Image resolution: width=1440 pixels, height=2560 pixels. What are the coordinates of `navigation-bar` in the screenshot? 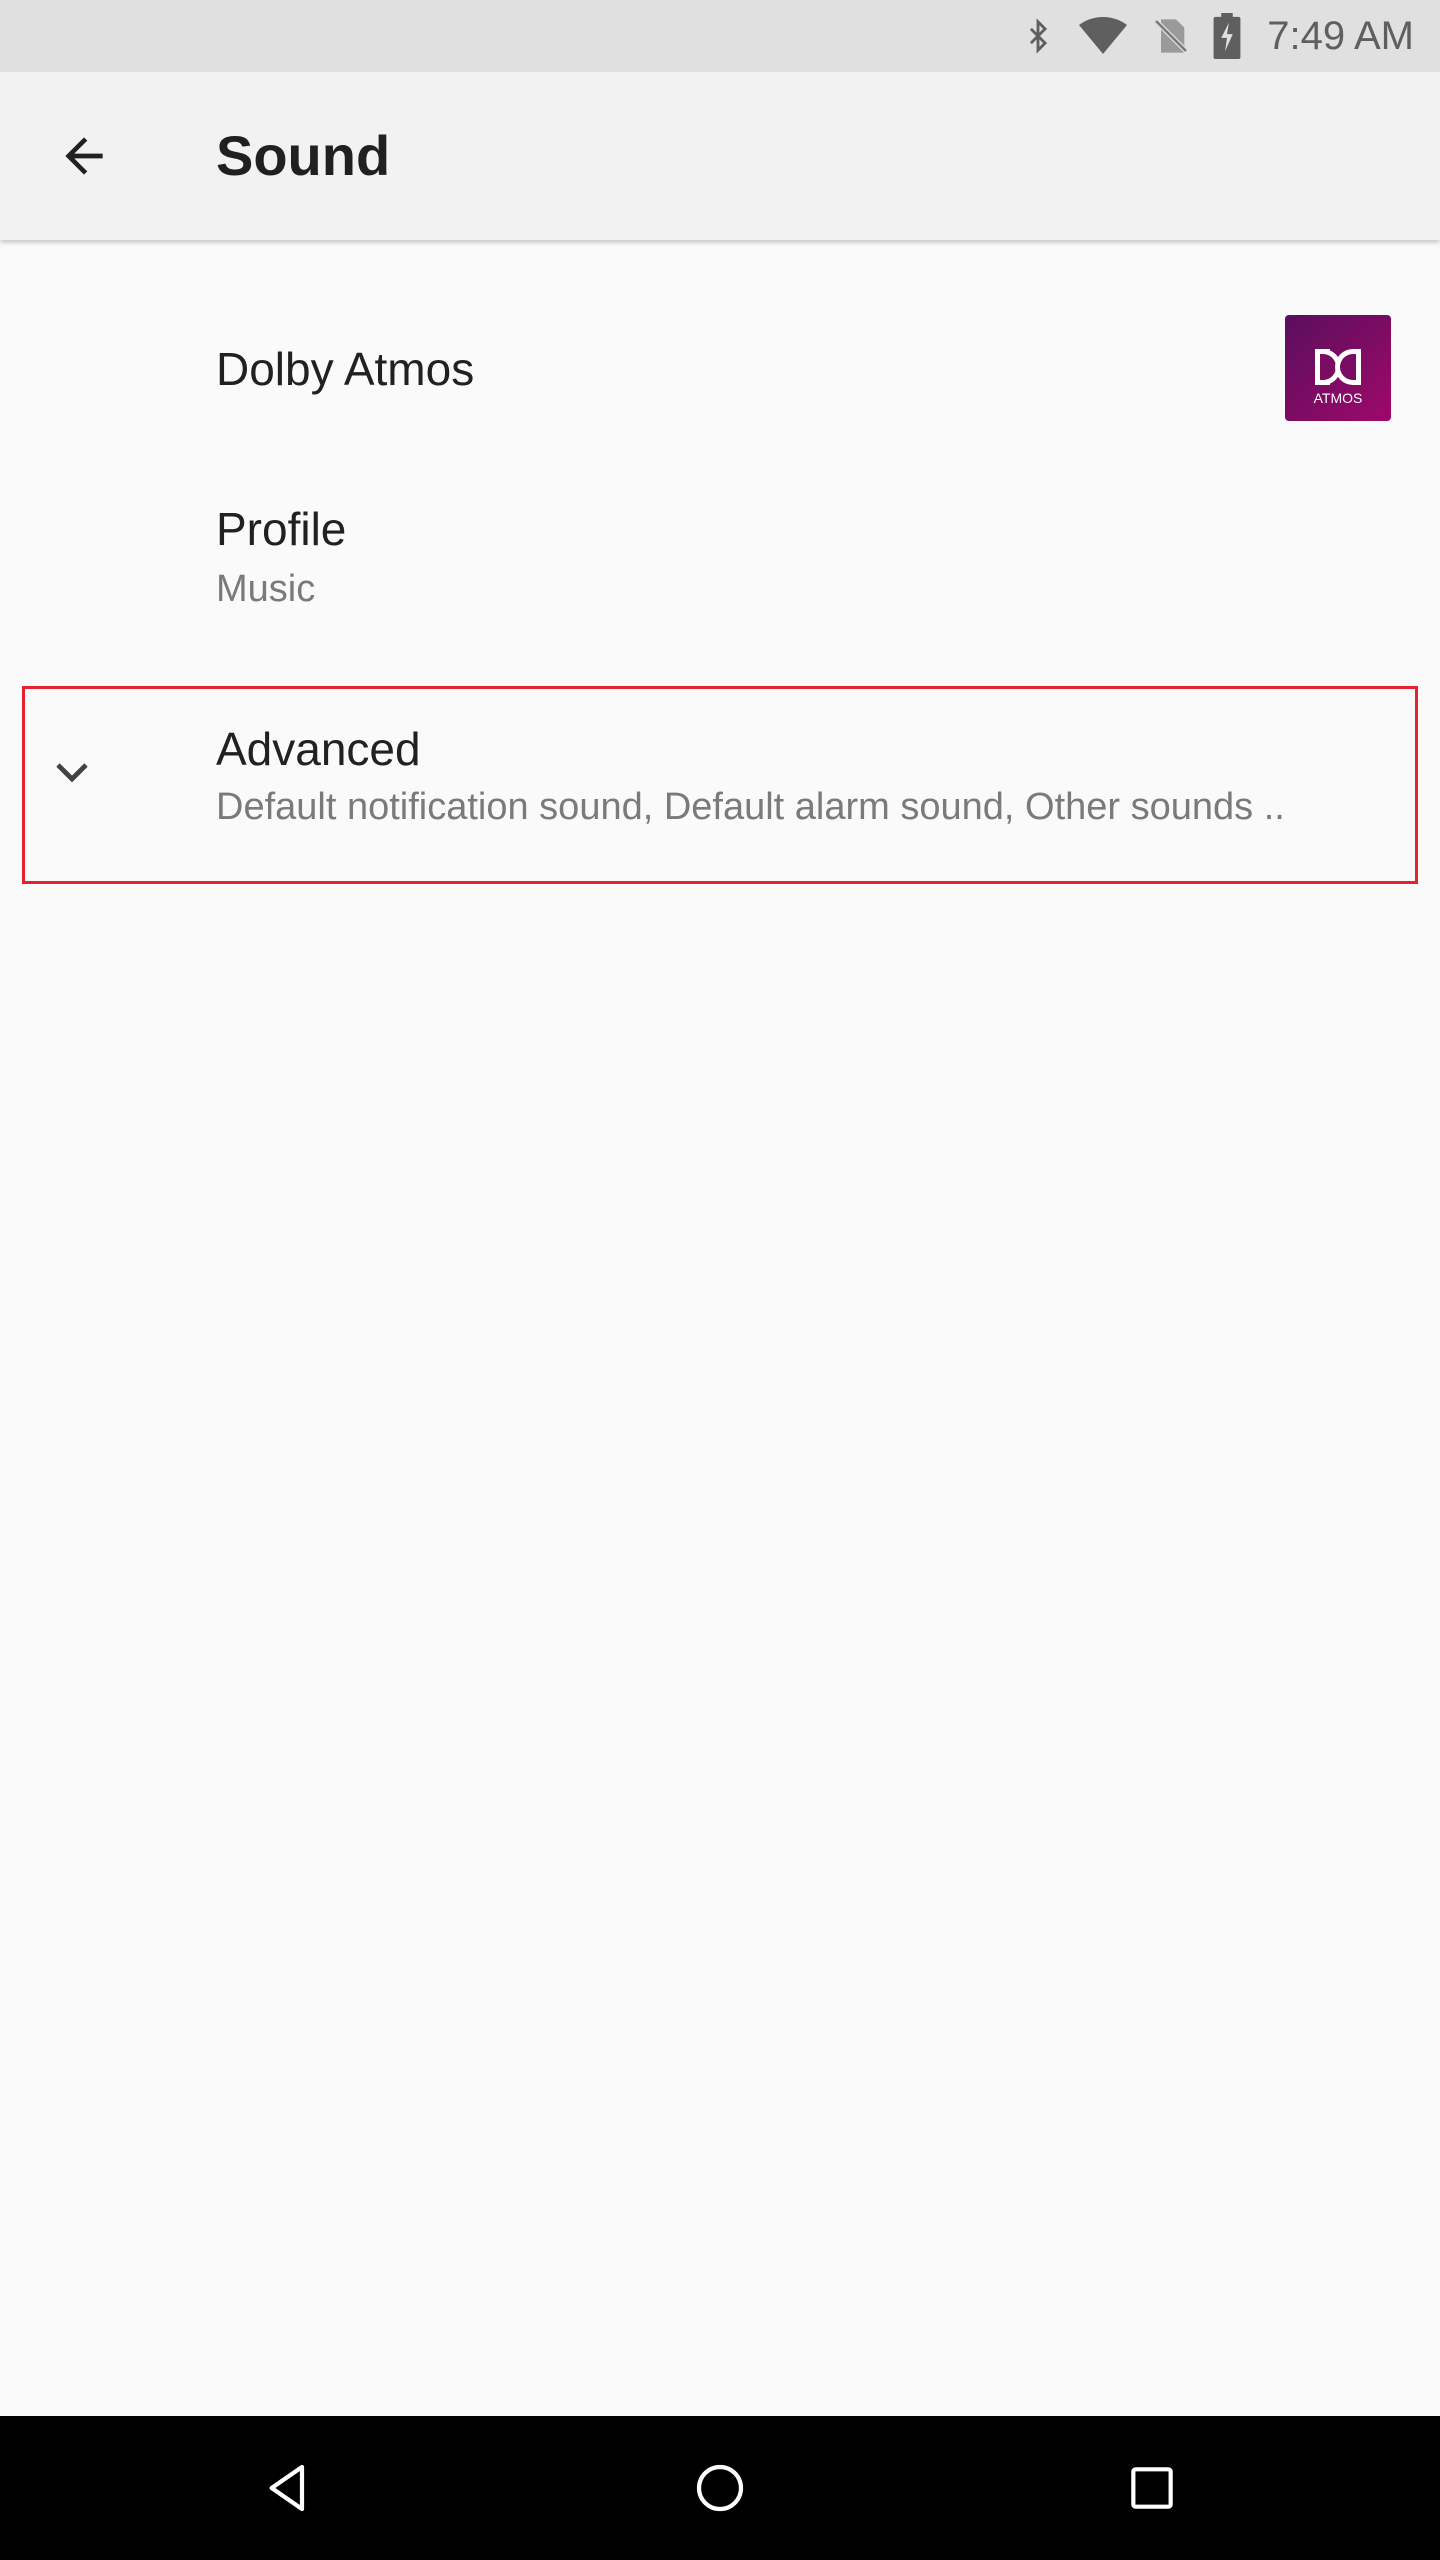 It's located at (720, 2488).